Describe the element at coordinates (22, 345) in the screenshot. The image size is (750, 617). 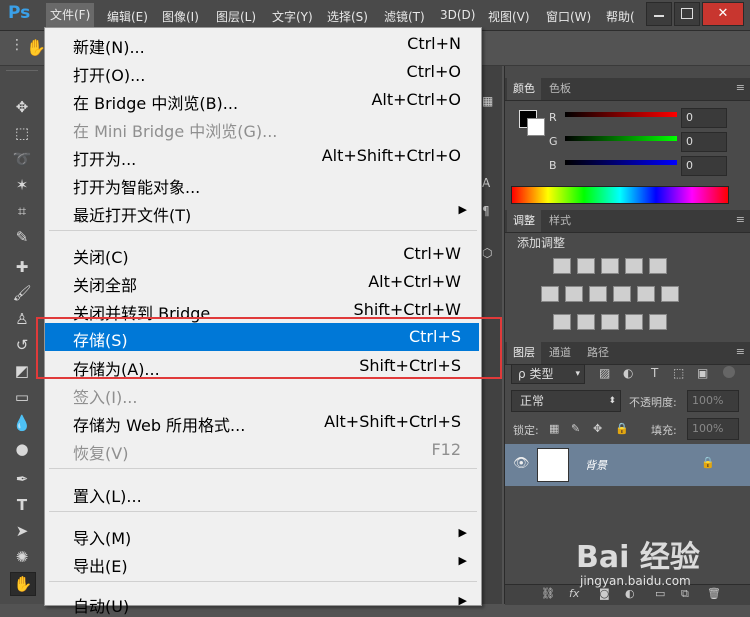
I see `history-brush-icon: ↺` at that location.